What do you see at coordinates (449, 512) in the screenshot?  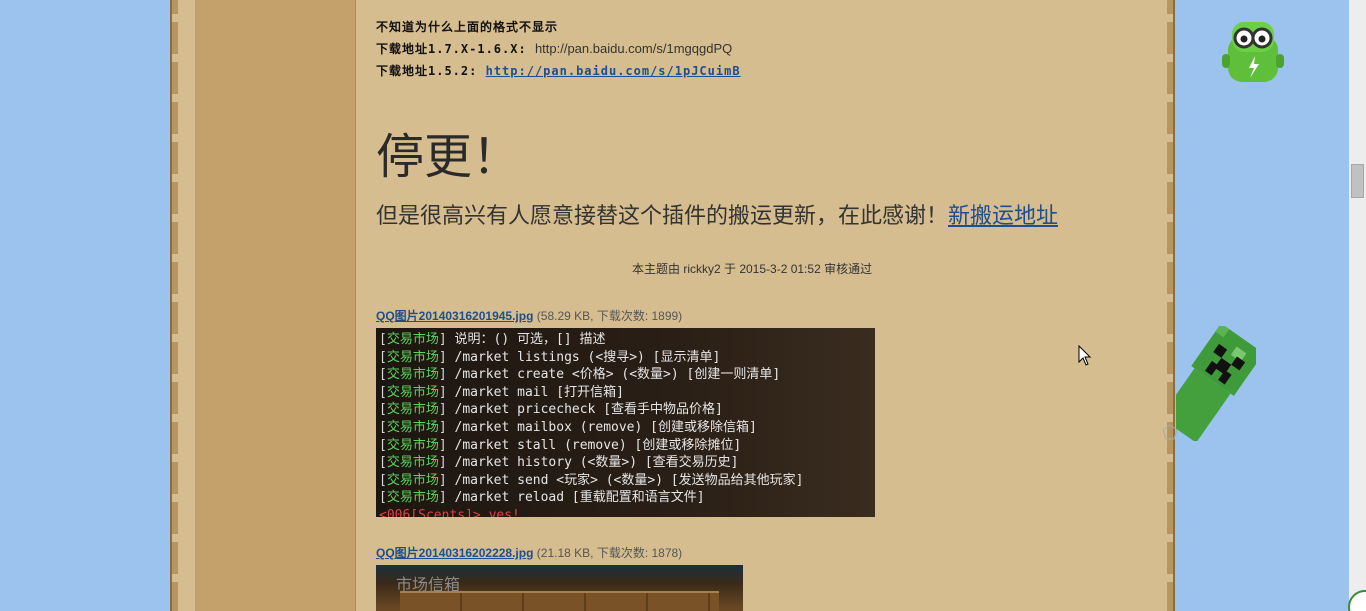 I see `console-chat-line: <006[Scents]> yes!` at bounding box center [449, 512].